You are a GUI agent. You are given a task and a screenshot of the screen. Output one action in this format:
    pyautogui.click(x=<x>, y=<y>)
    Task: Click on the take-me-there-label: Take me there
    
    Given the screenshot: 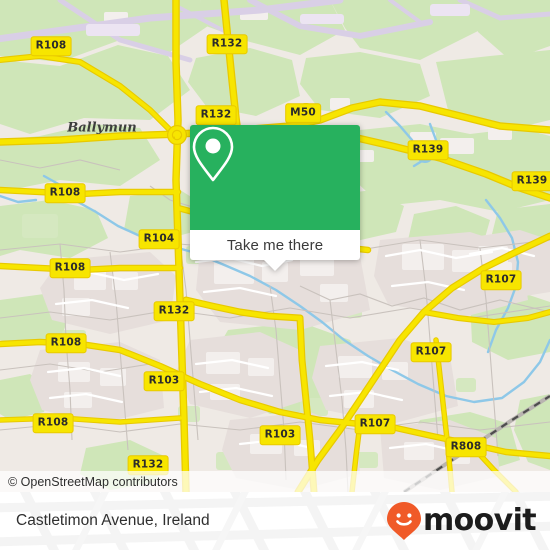 What is the action you would take?
    pyautogui.click(x=275, y=245)
    